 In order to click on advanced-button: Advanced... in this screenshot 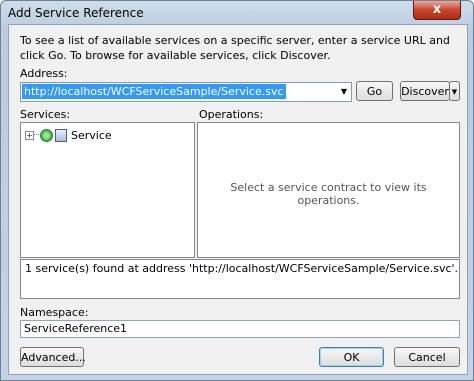, I will do `click(53, 357)`.